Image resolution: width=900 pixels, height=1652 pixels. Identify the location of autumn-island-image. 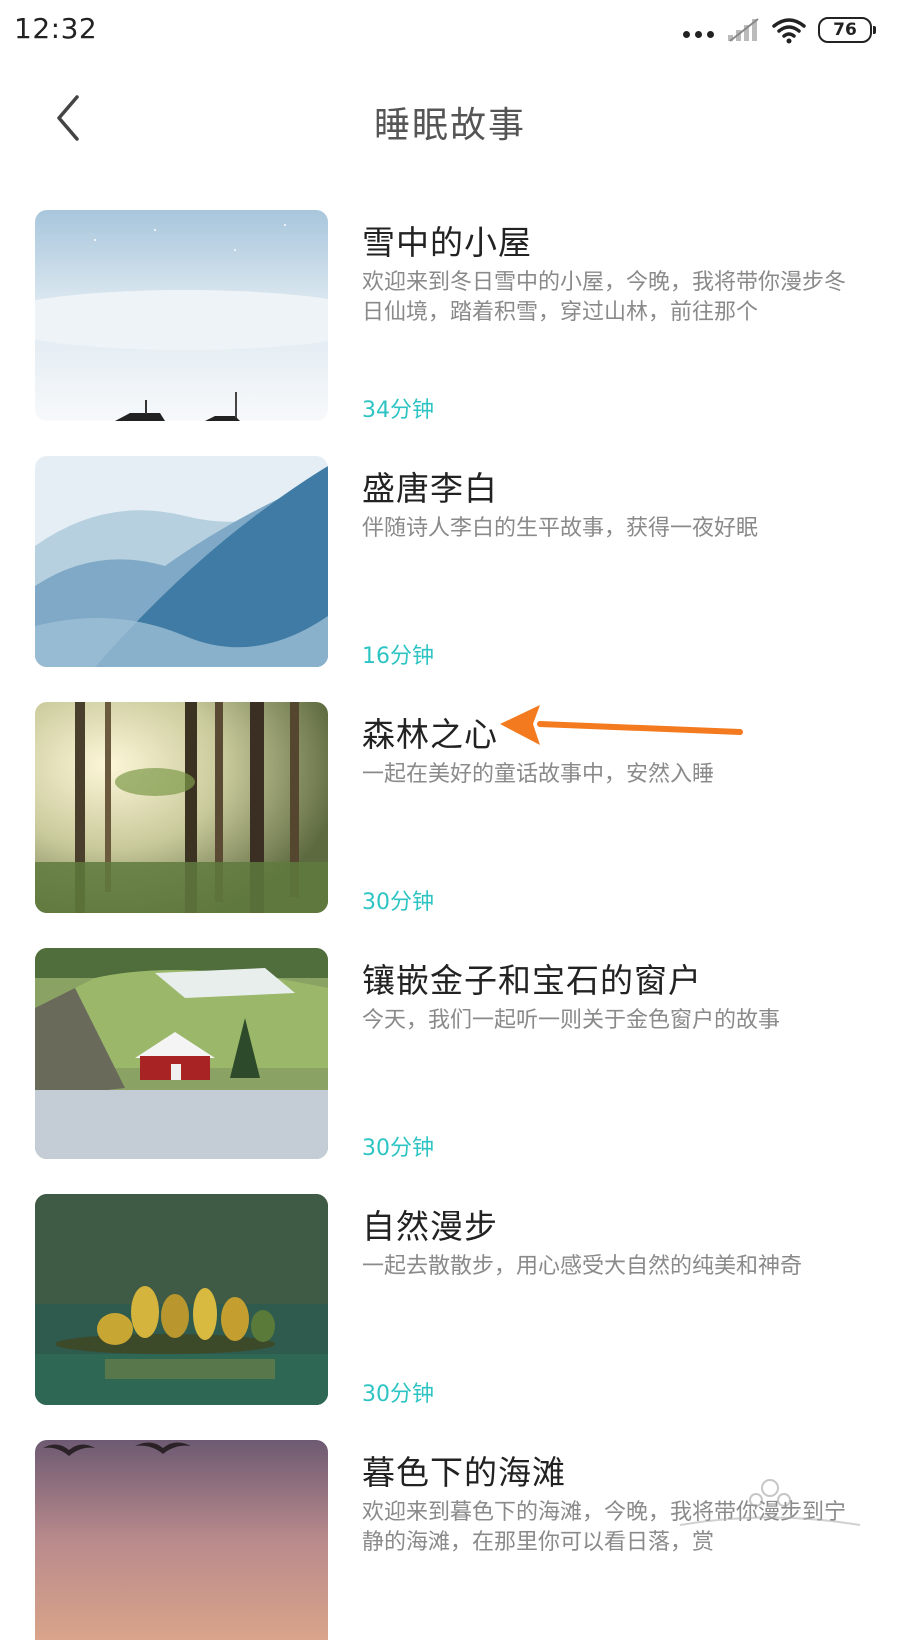
(181, 1299).